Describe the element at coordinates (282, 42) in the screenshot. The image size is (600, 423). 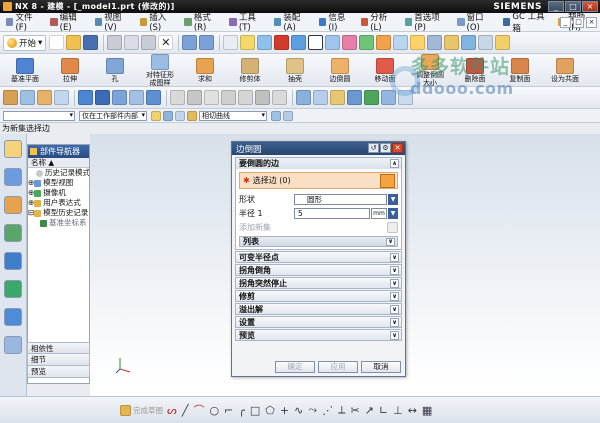
I see `shaded-icon` at that location.